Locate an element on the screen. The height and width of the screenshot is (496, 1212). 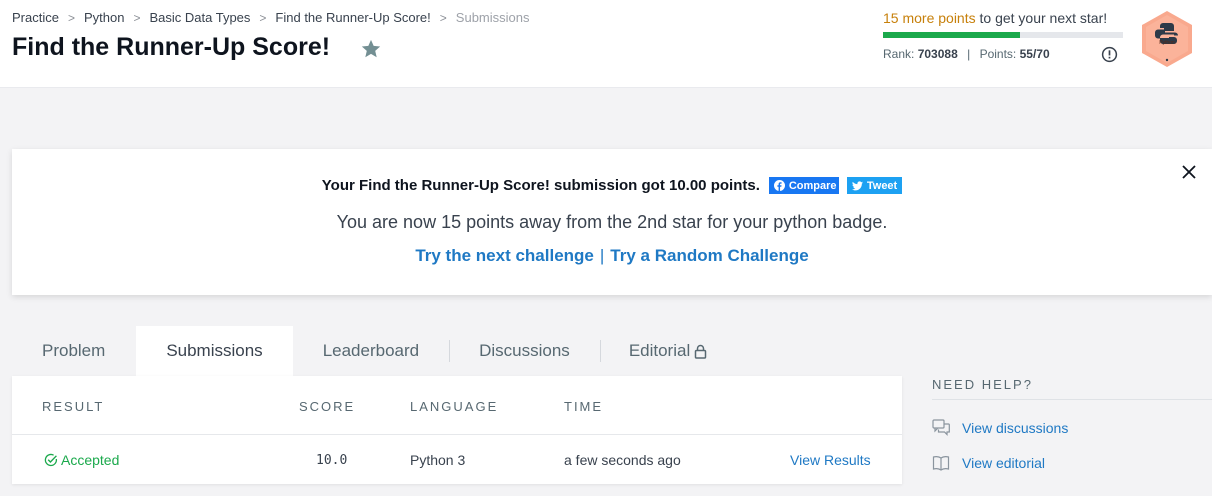
star-icon is located at coordinates (371, 49).